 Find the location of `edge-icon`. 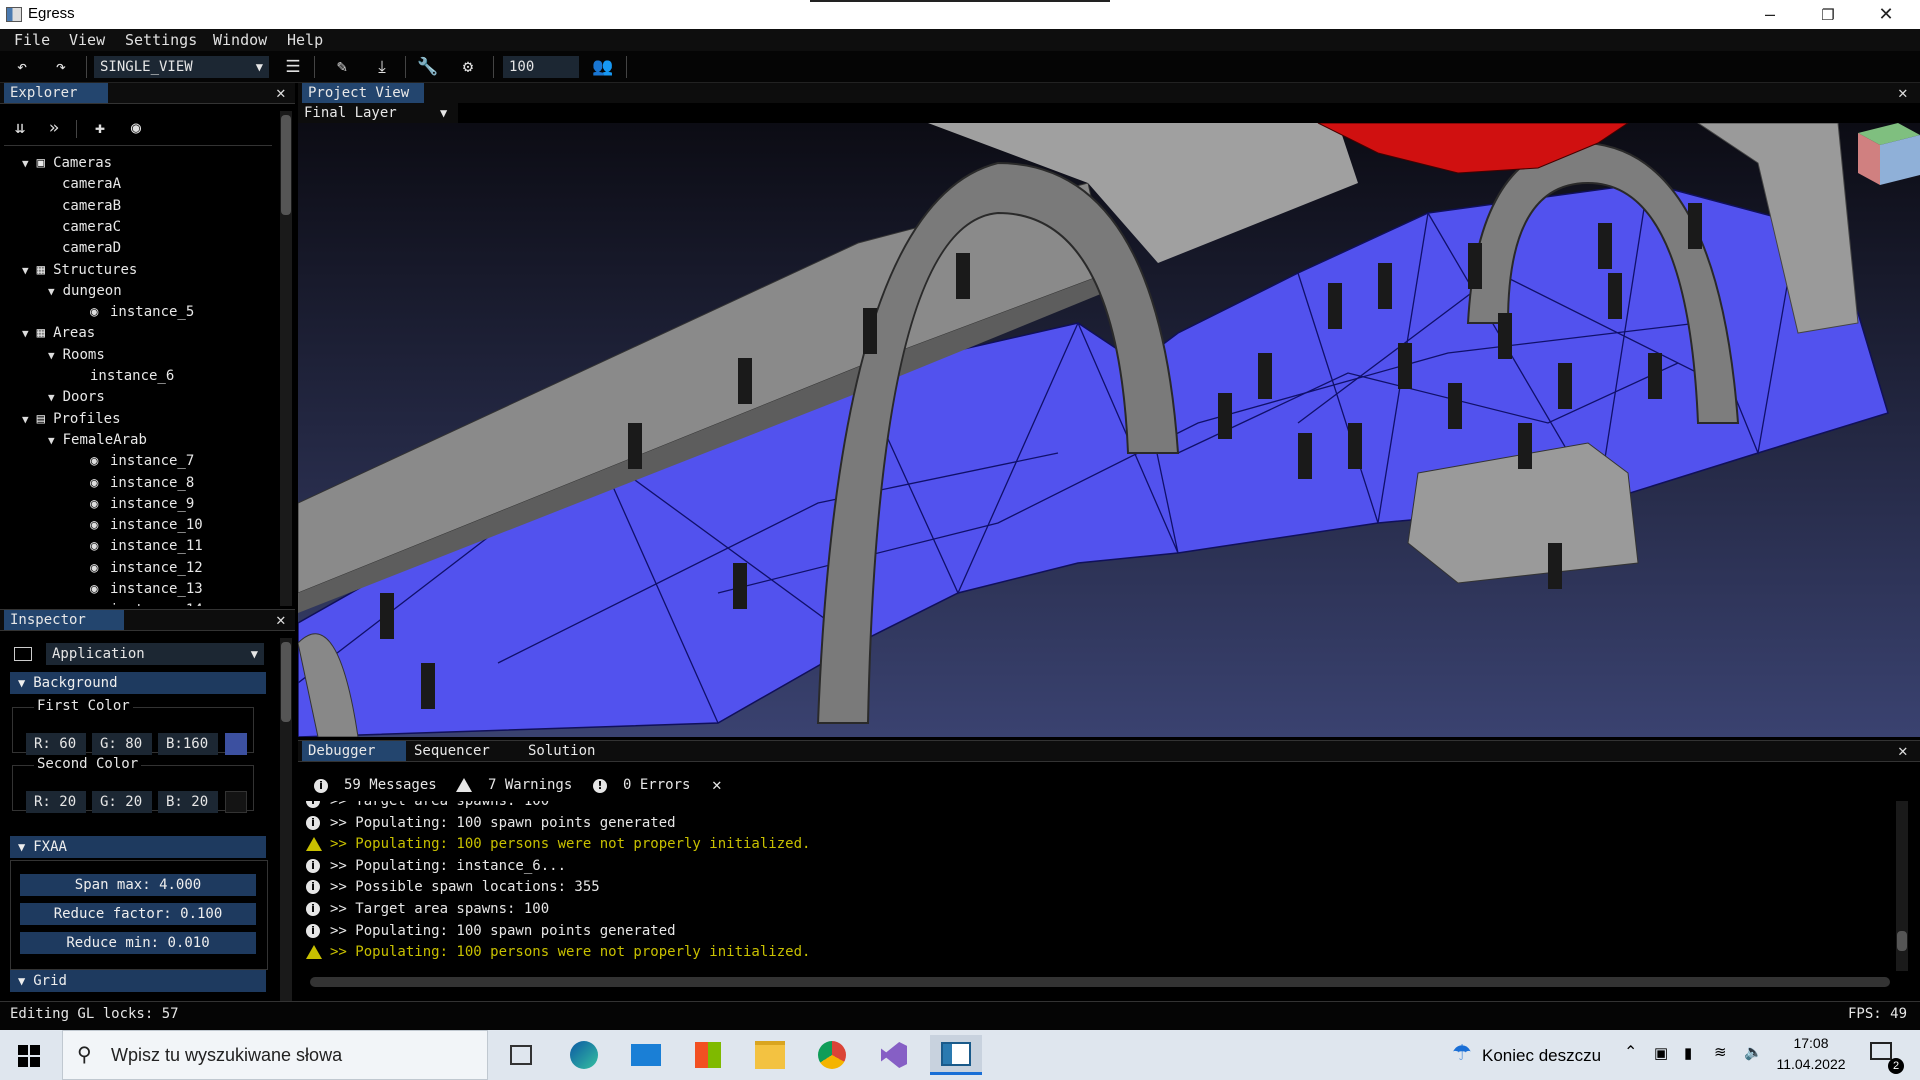

edge-icon is located at coordinates (584, 1055).